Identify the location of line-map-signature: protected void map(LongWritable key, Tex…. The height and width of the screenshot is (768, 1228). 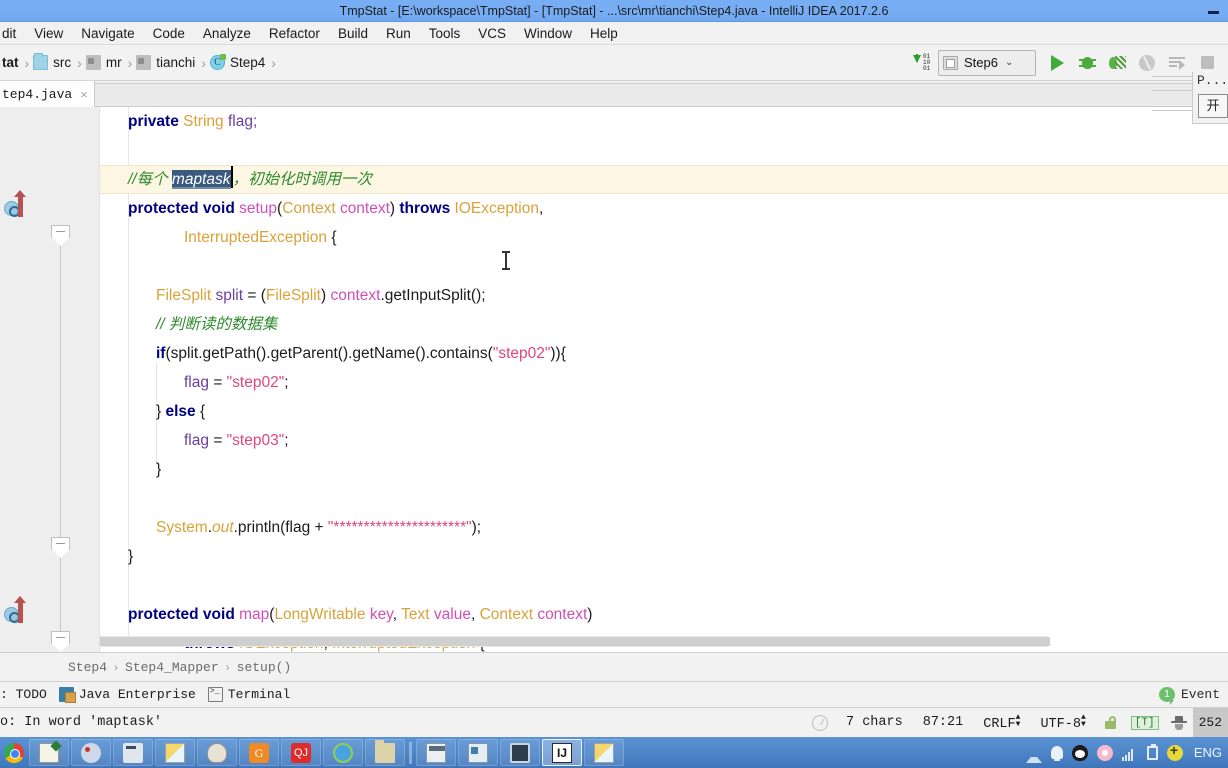
(346, 614).